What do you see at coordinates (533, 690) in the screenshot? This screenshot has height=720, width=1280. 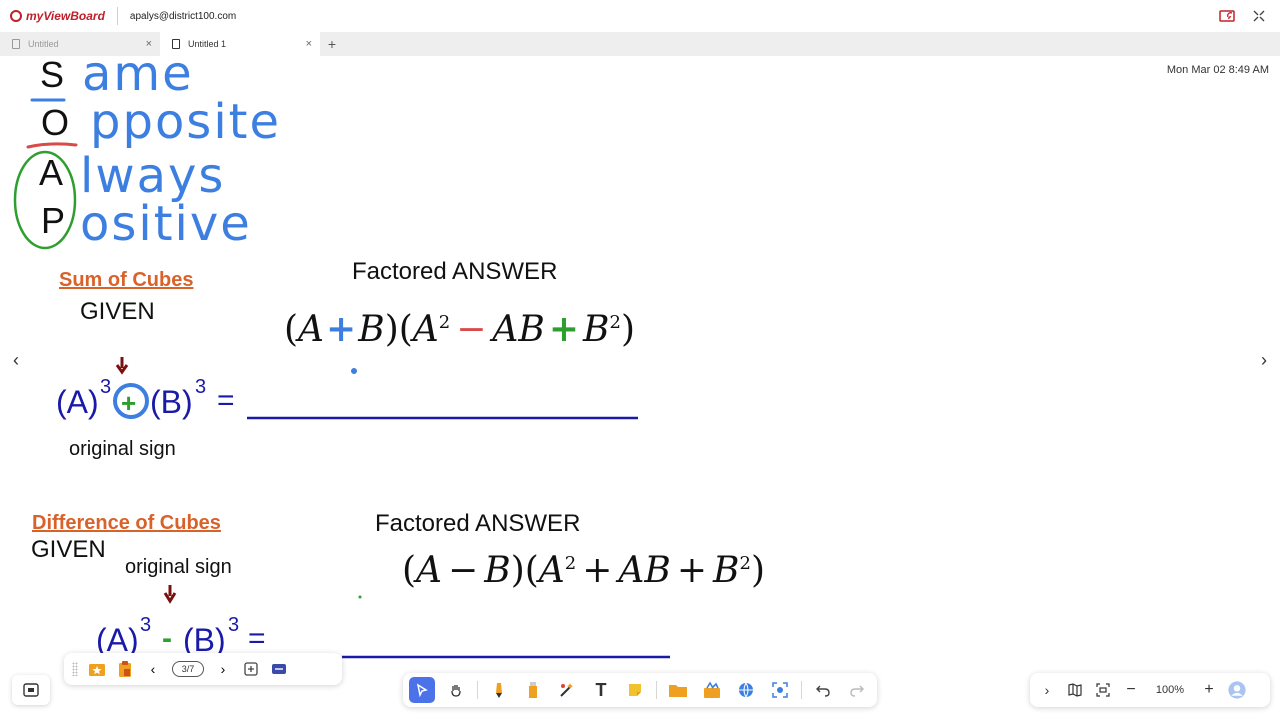 I see `highlighter-tool-icon` at bounding box center [533, 690].